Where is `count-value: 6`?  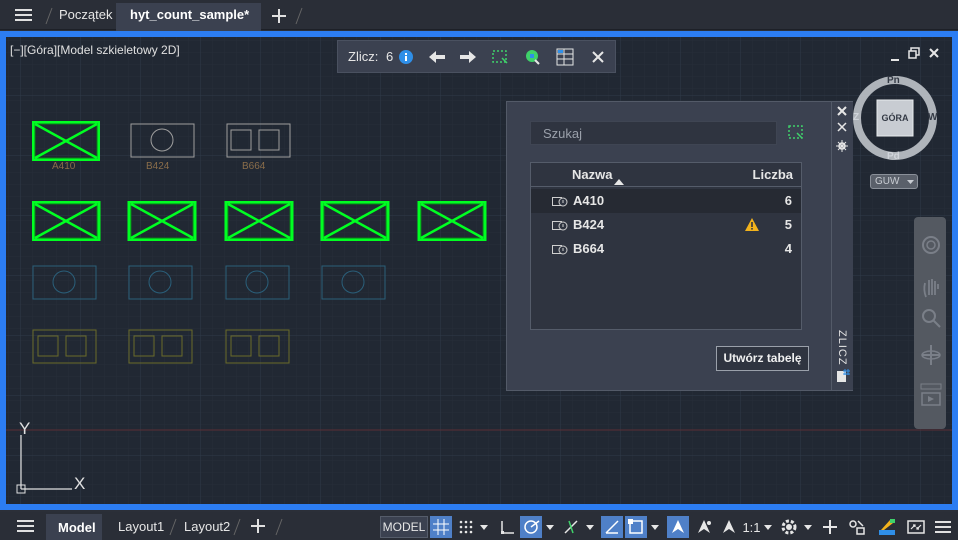
count-value: 6 is located at coordinates (389, 56).